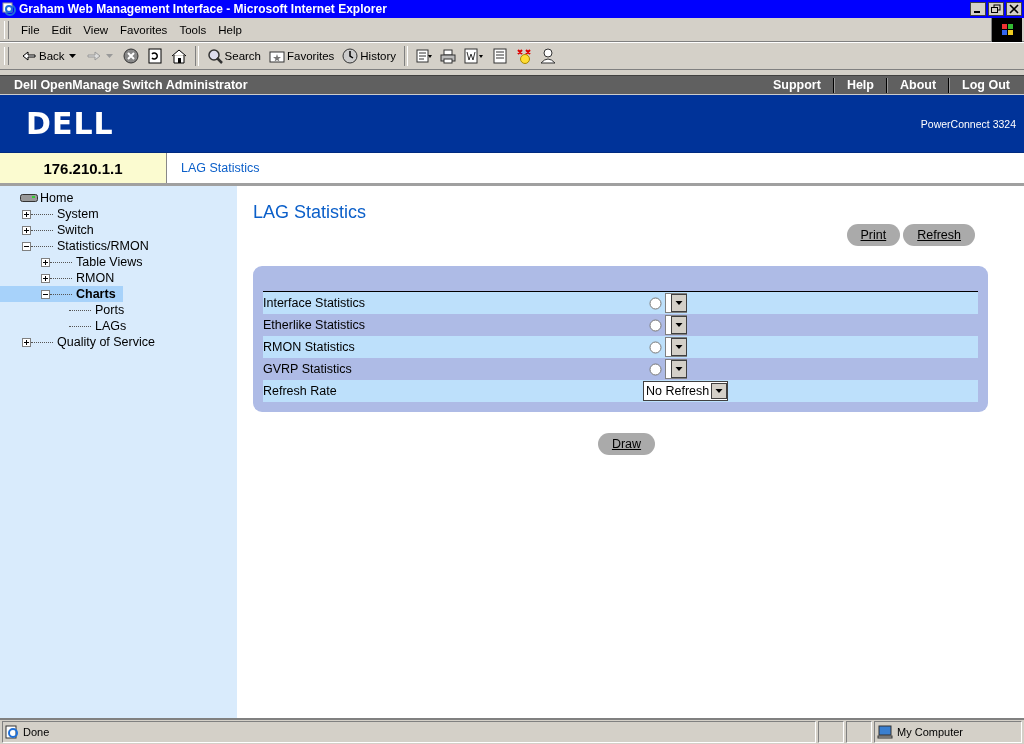 The height and width of the screenshot is (744, 1024). Describe the element at coordinates (350, 56) in the screenshot. I see `clock-icon` at that location.